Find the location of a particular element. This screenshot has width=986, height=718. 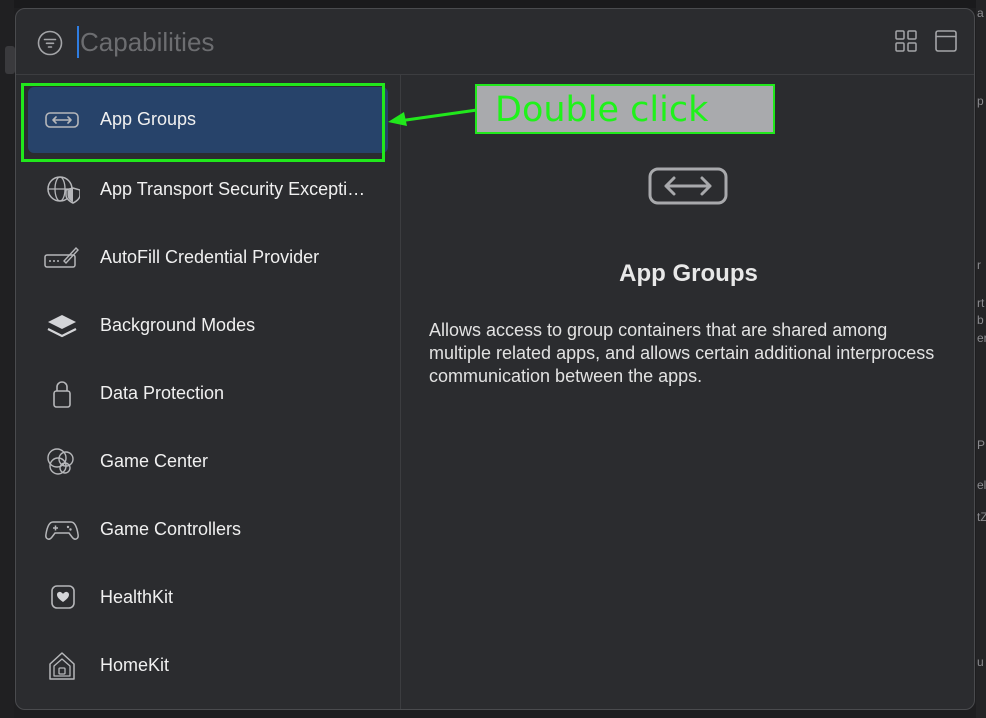

heart-icon is located at coordinates (63, 597).